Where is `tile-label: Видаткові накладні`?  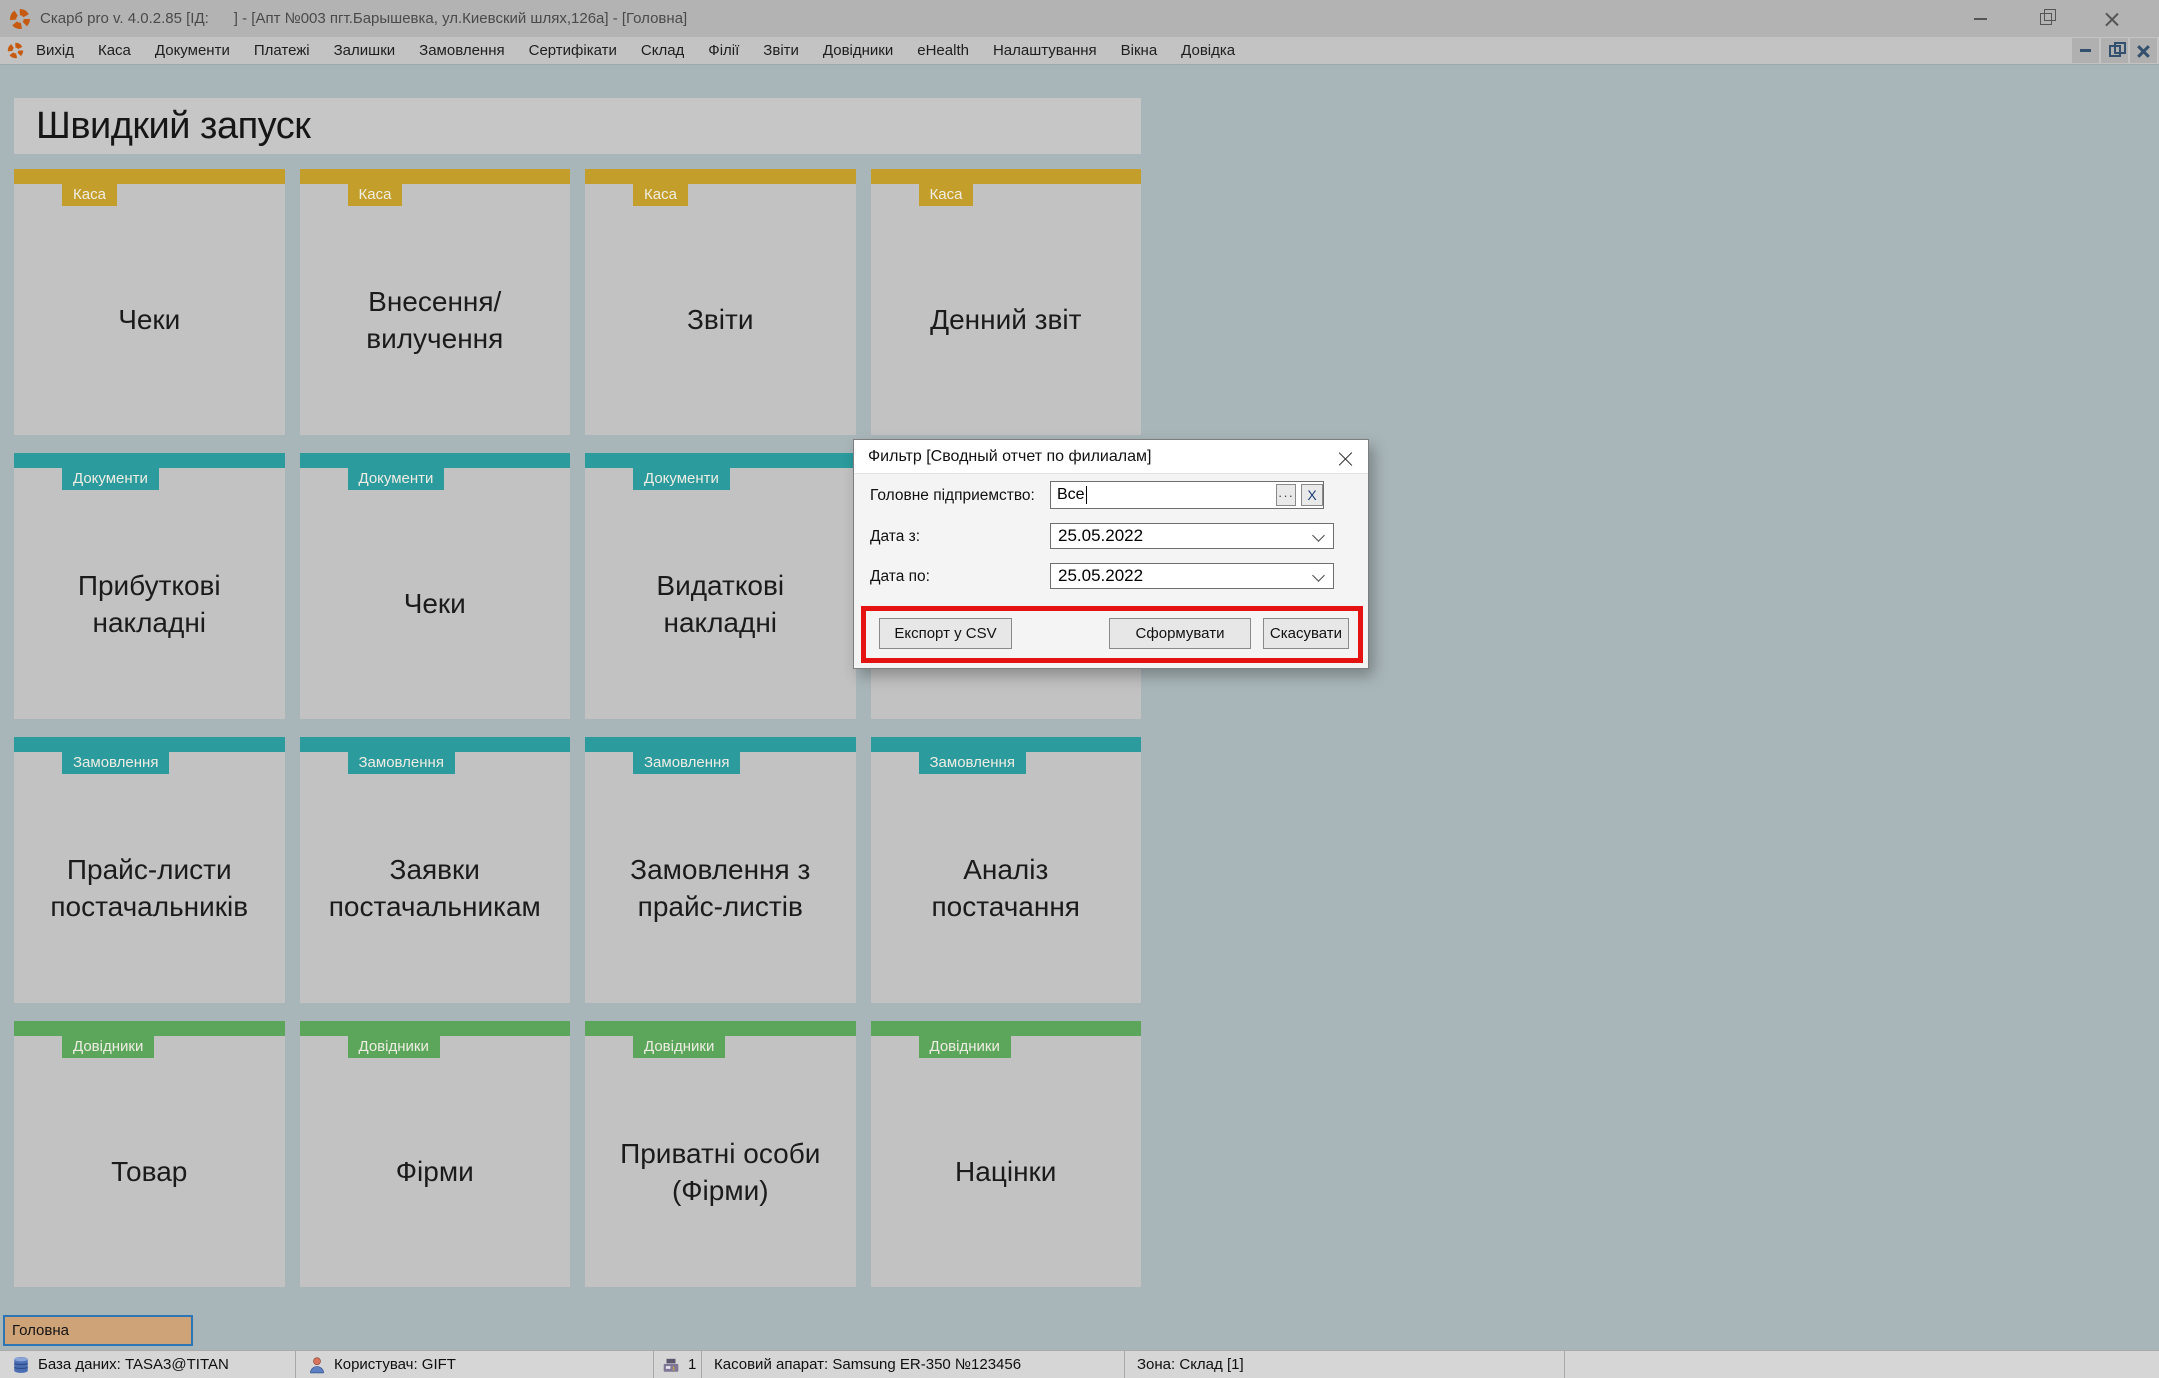
tile-label: Видаткові накладні is located at coordinates (720, 603).